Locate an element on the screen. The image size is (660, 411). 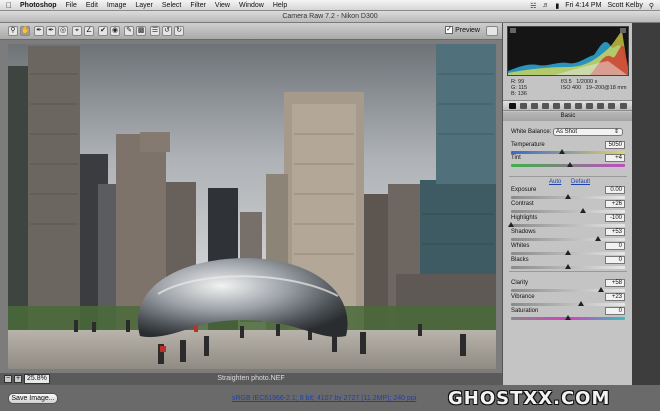
tint-slider-thumb is located at coordinates (570, 164).